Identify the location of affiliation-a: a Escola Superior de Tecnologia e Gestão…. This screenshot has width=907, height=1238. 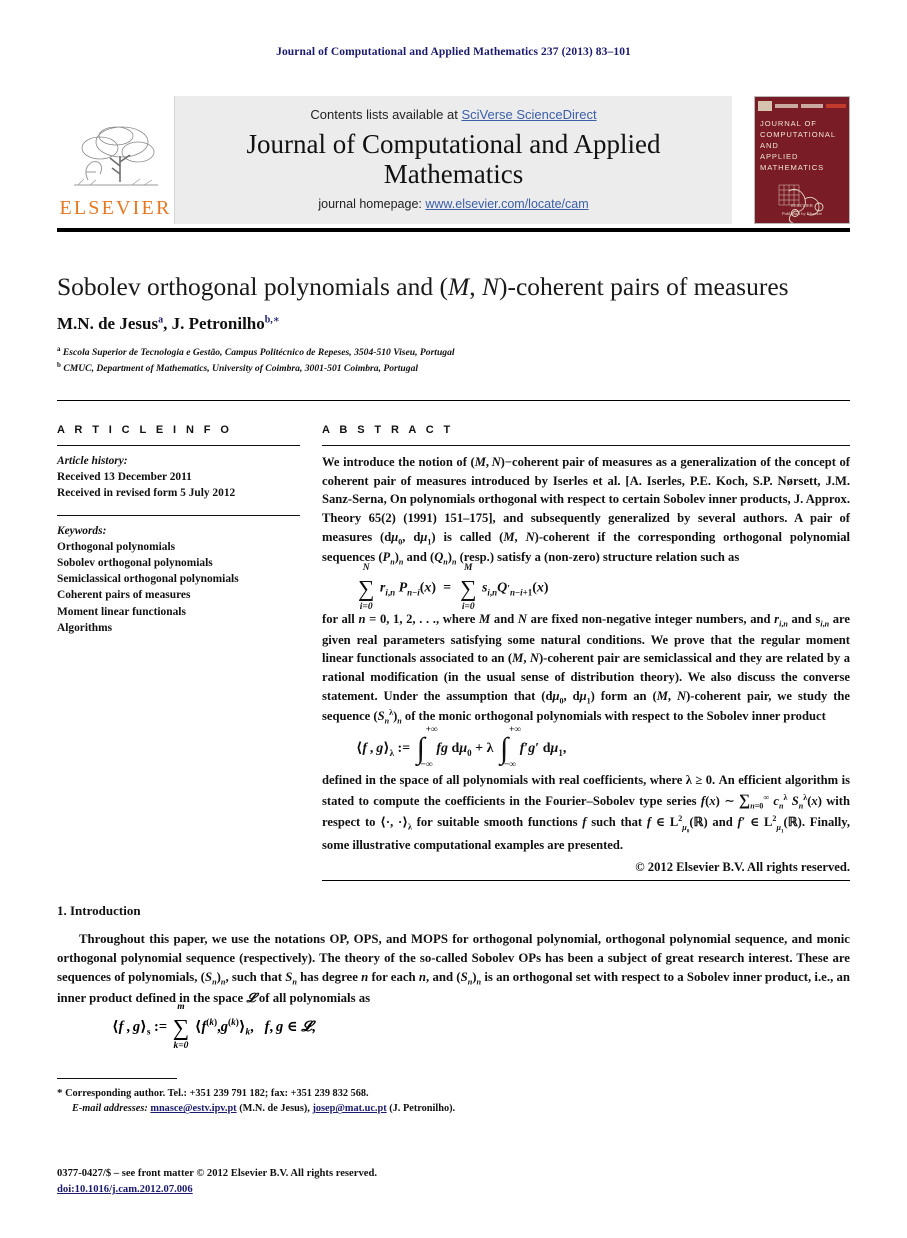
(447, 352).